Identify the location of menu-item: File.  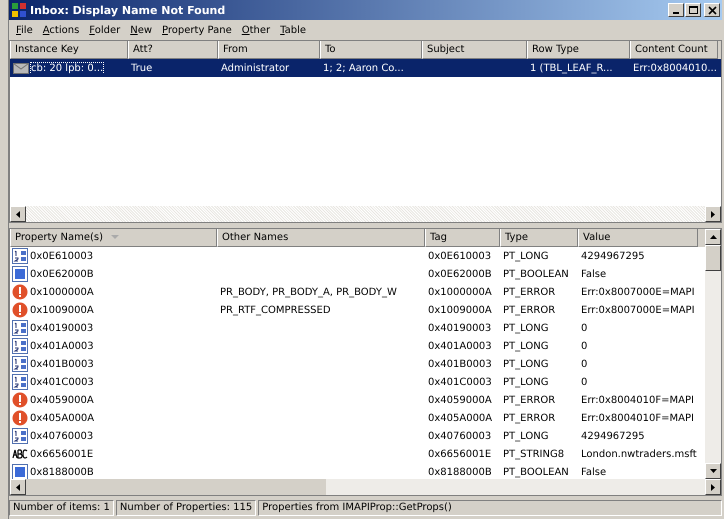
(24, 30).